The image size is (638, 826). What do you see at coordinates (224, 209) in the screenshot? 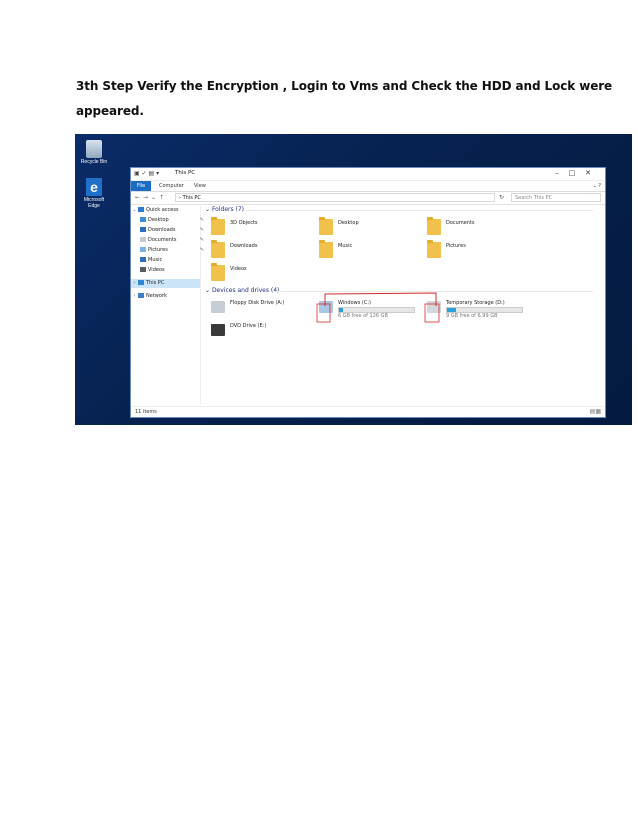
I see `folders-group-header: ⌄ Folders (7)` at bounding box center [224, 209].